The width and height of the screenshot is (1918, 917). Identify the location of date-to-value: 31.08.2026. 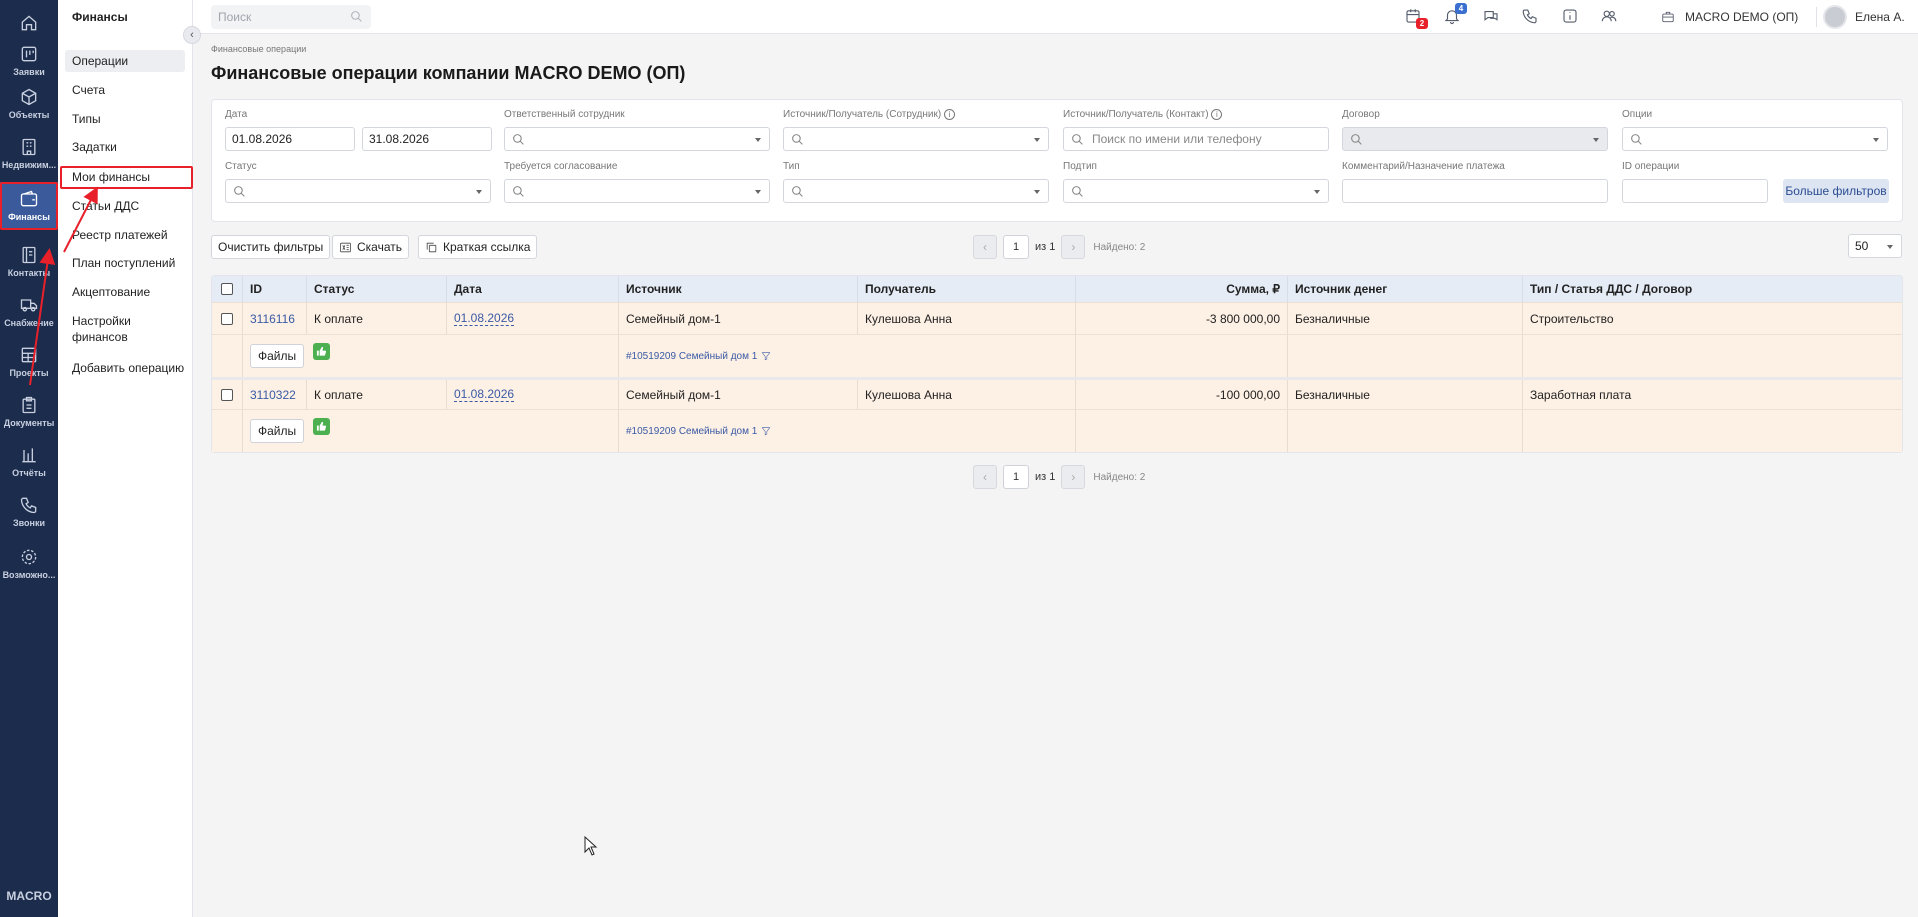
(399, 139).